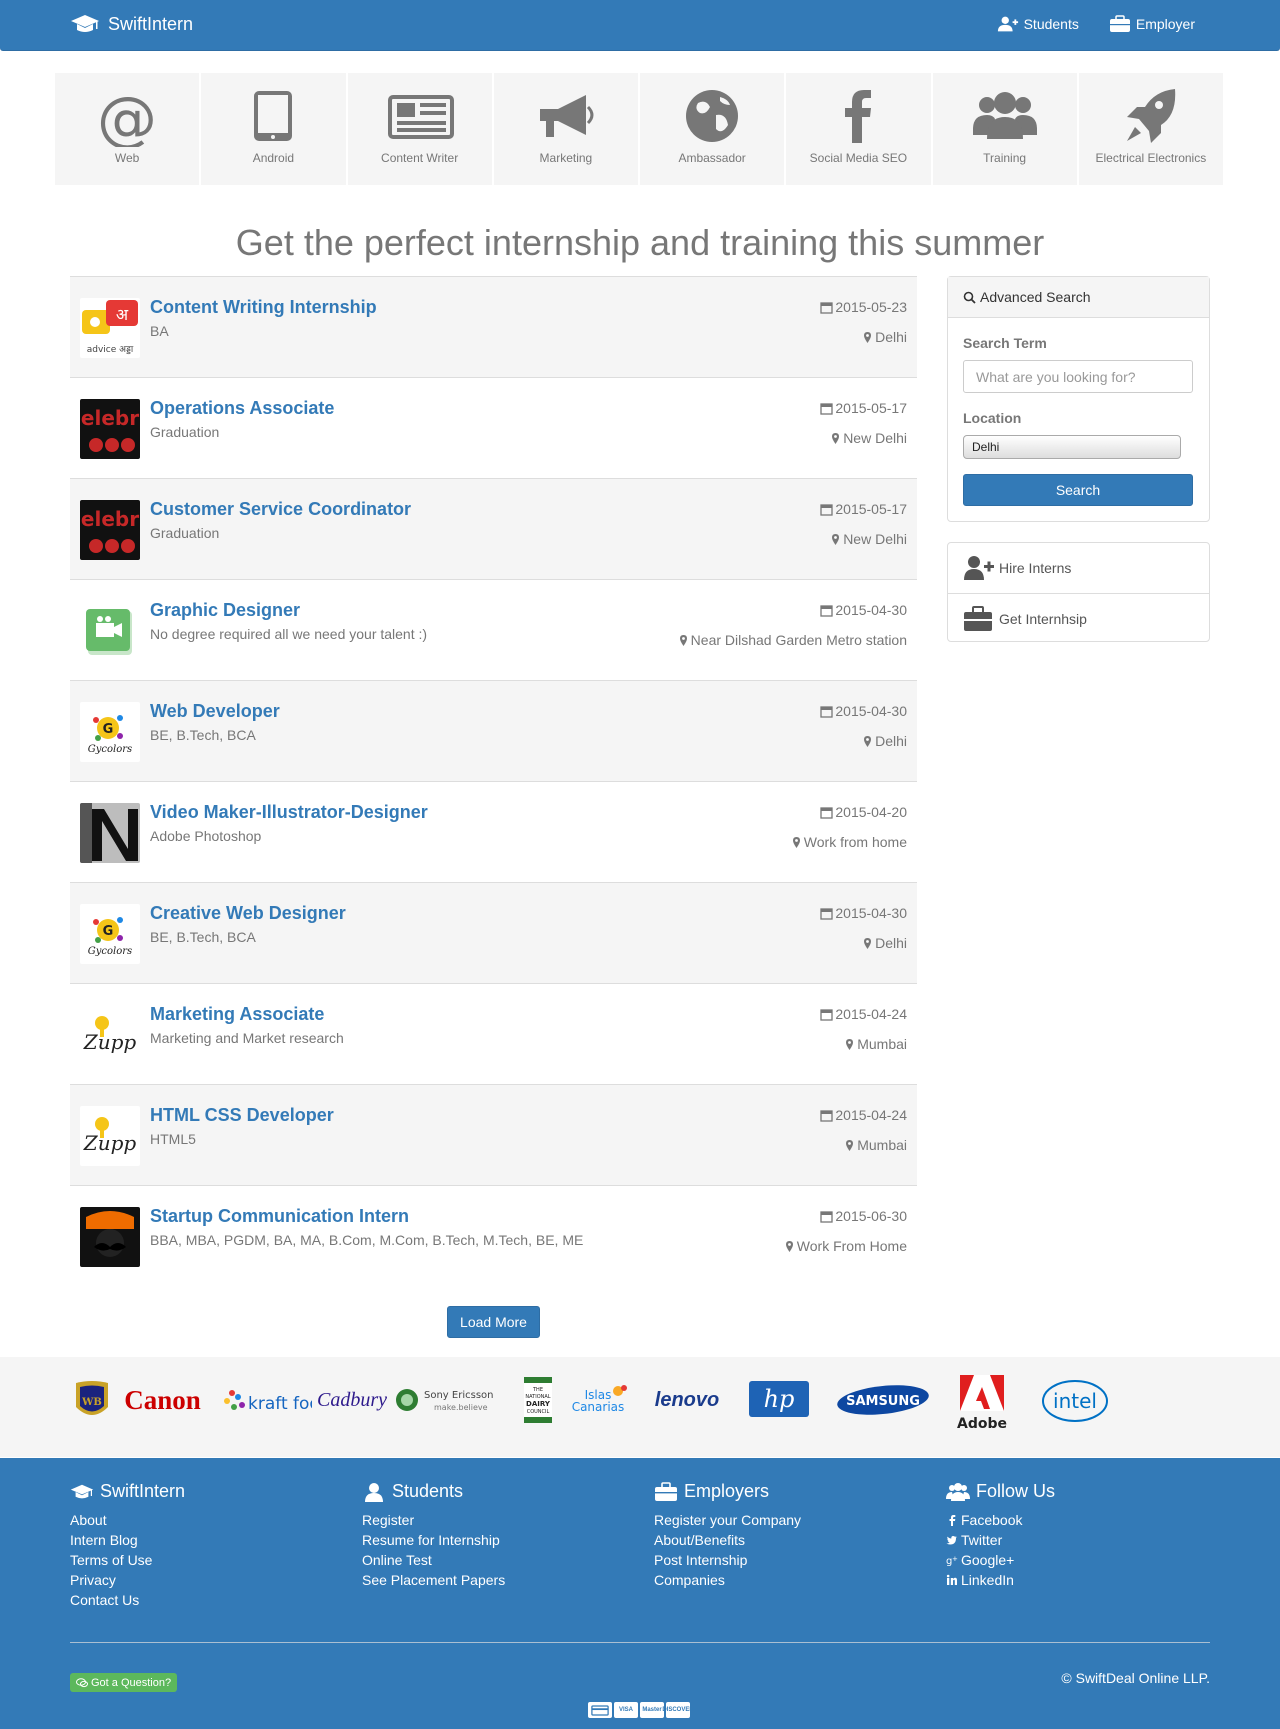 This screenshot has height=1729, width=1280. I want to click on footer-heading-text: Students, so click(428, 1491).